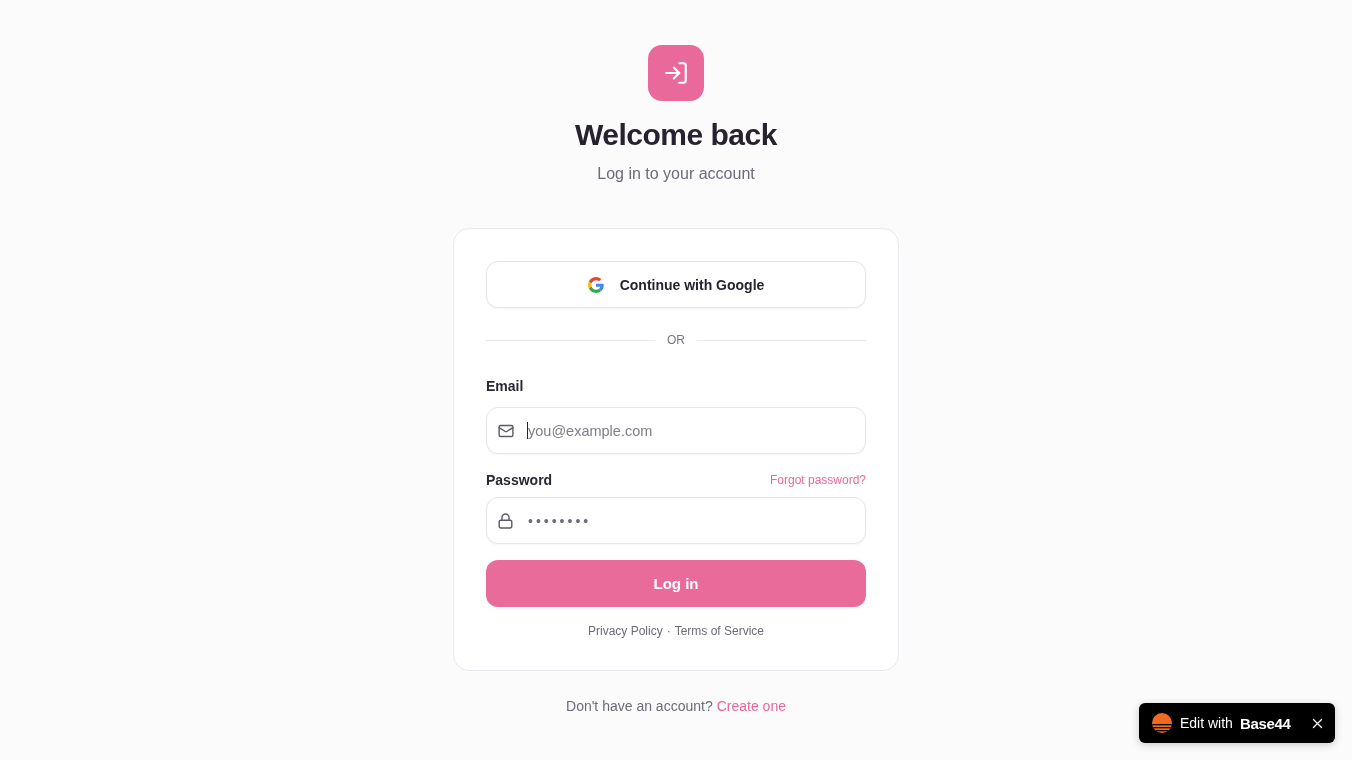  Describe the element at coordinates (676, 135) in the screenshot. I see `page-title: Welcome back` at that location.